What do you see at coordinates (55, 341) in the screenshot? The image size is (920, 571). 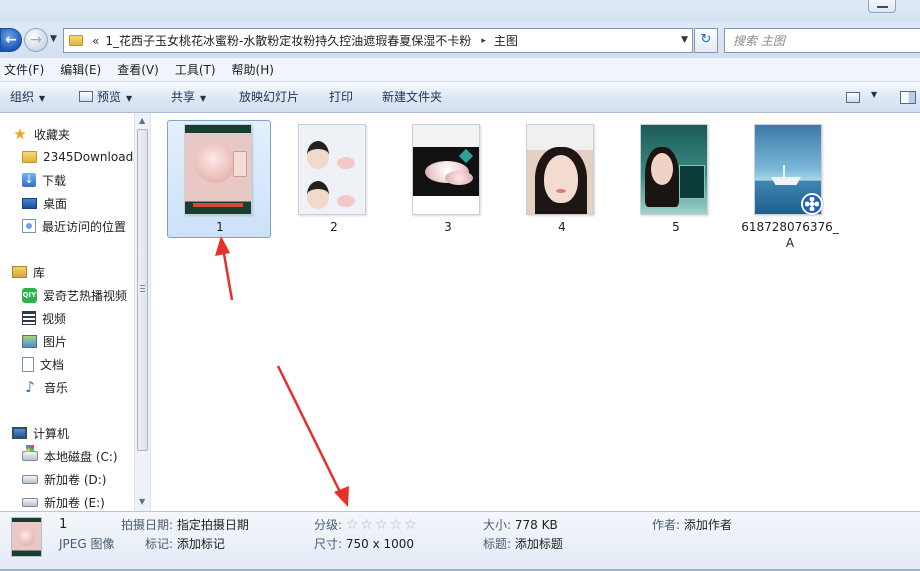 I see `nav-item-label: 图片` at bounding box center [55, 341].